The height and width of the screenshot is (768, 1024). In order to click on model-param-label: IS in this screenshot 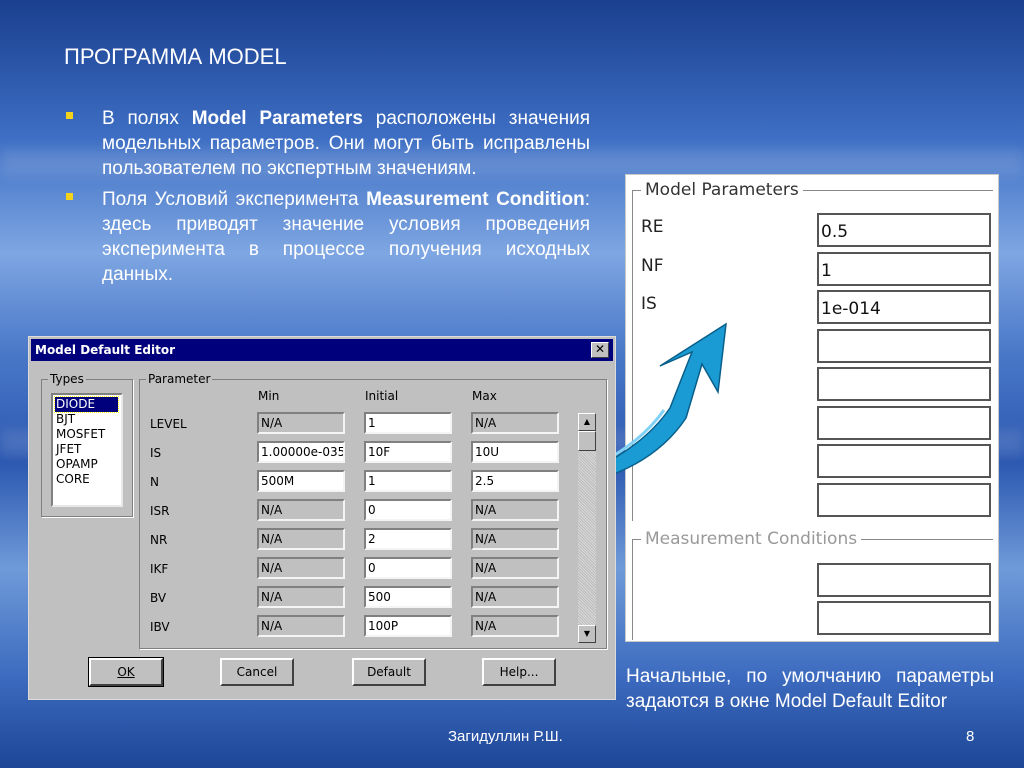, I will do `click(649, 304)`.